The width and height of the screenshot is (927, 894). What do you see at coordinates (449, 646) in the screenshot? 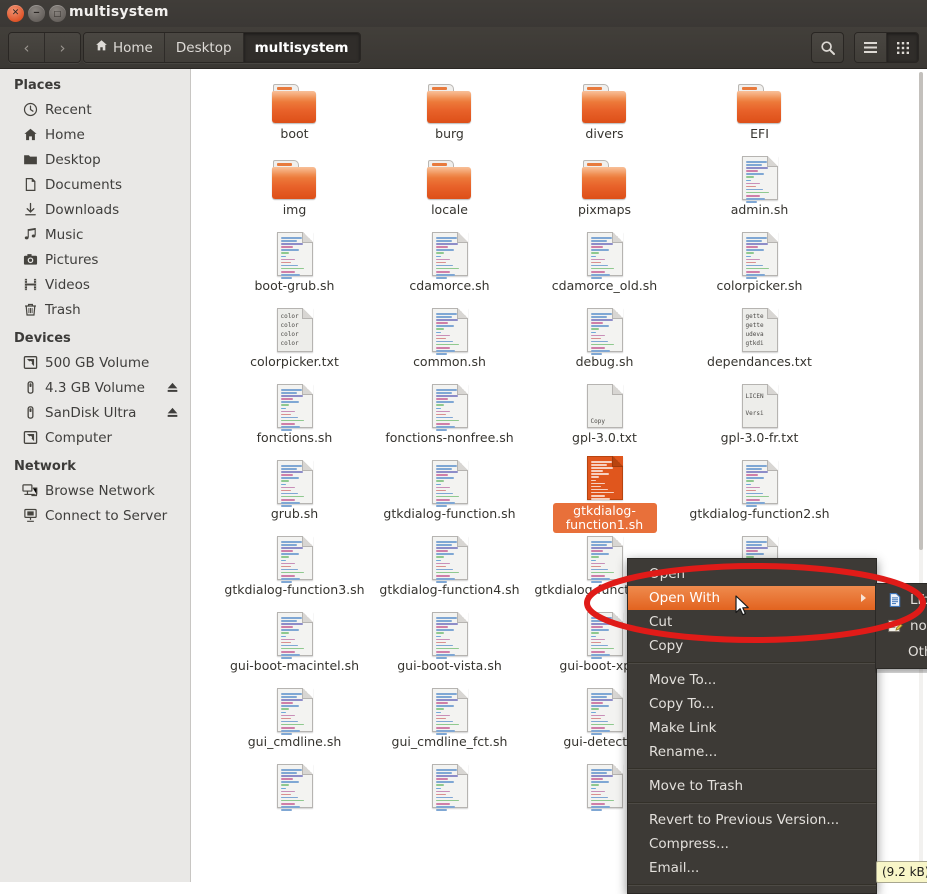
I see `file-item: gui-boot-vista.sh` at bounding box center [449, 646].